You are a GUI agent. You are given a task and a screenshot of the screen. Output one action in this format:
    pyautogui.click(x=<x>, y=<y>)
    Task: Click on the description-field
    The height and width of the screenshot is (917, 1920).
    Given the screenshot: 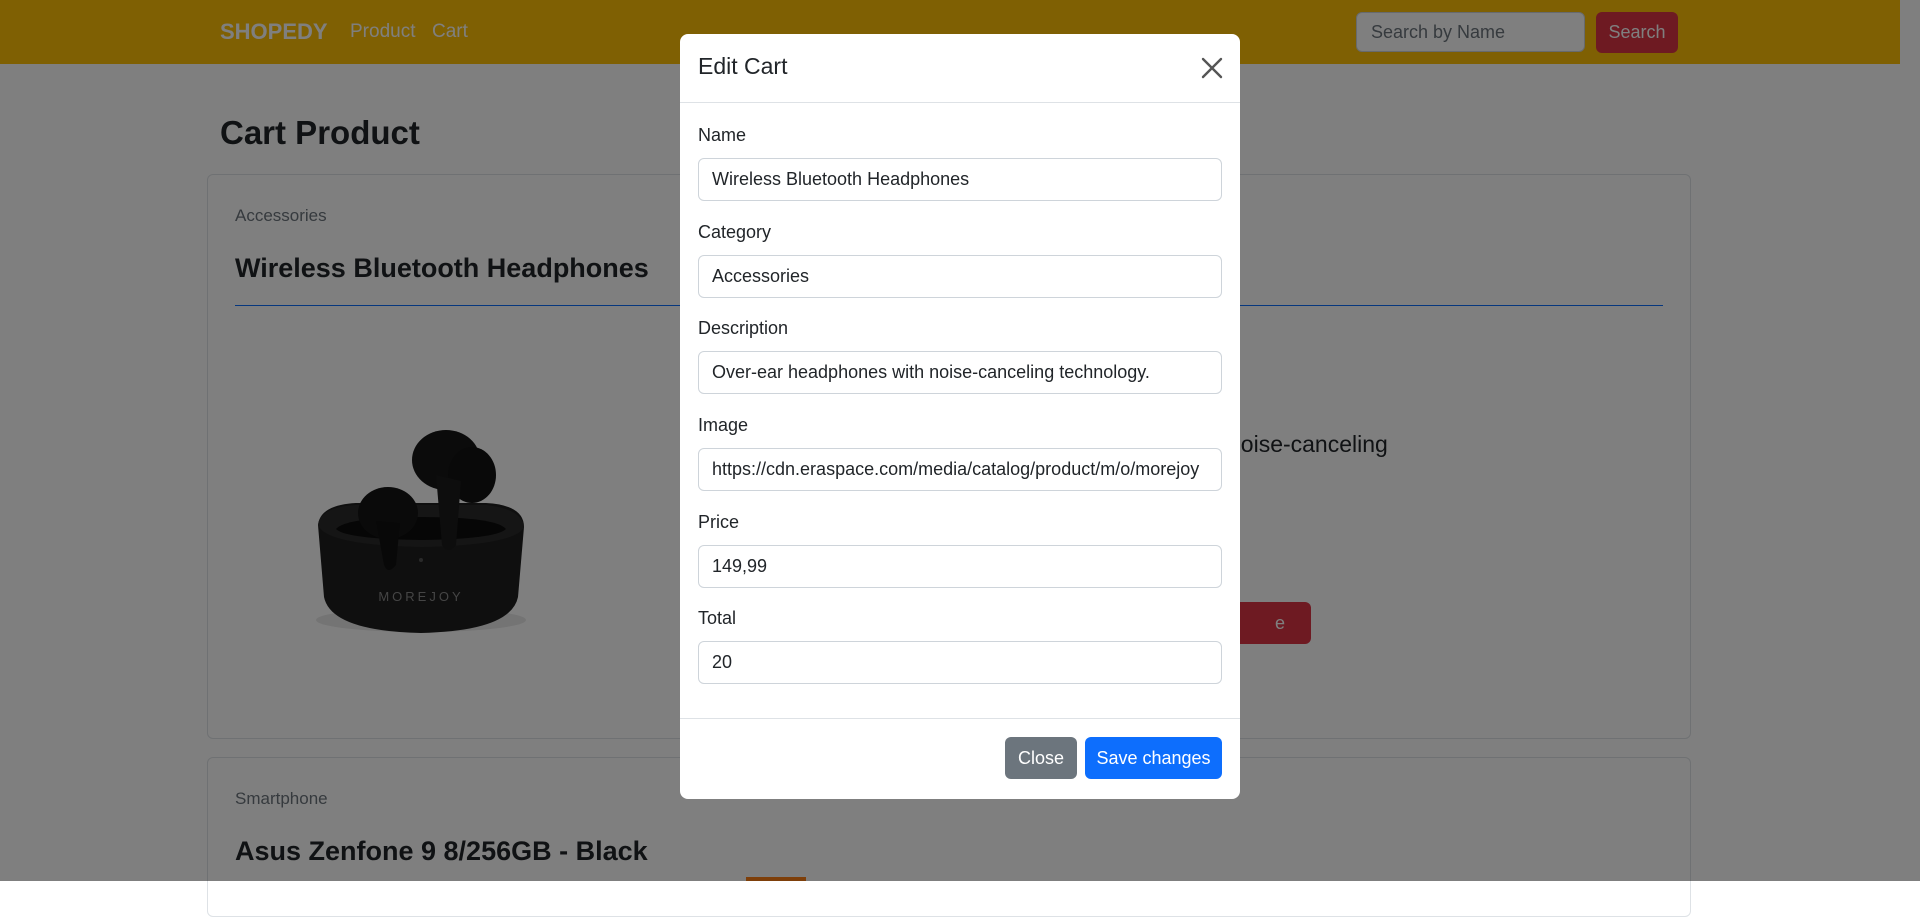 What is the action you would take?
    pyautogui.click(x=960, y=372)
    